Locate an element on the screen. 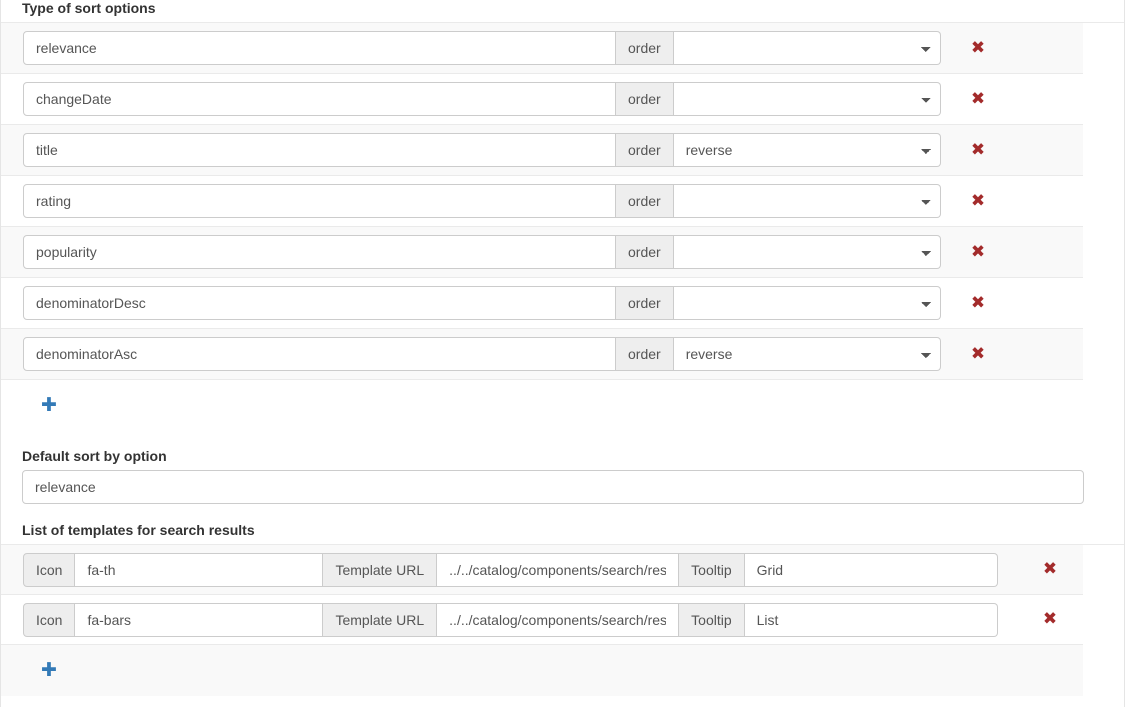  panel-right-rule is located at coordinates (1124, 353).